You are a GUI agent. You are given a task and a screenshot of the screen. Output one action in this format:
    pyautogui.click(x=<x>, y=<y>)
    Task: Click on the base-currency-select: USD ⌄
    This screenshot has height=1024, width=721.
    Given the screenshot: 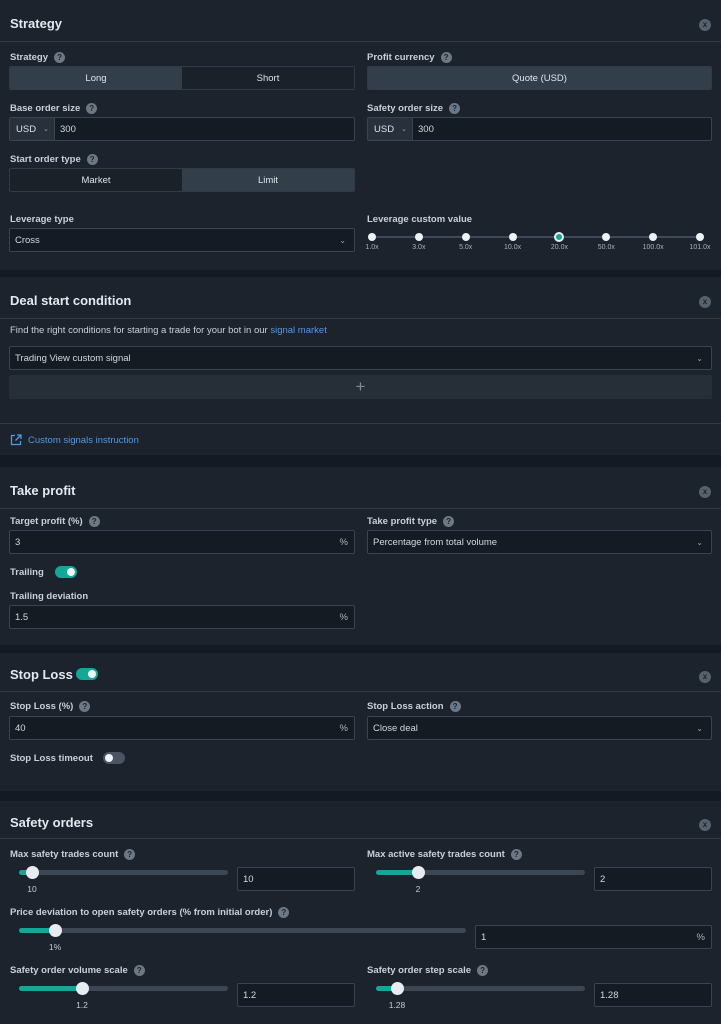 What is the action you would take?
    pyautogui.click(x=32, y=129)
    